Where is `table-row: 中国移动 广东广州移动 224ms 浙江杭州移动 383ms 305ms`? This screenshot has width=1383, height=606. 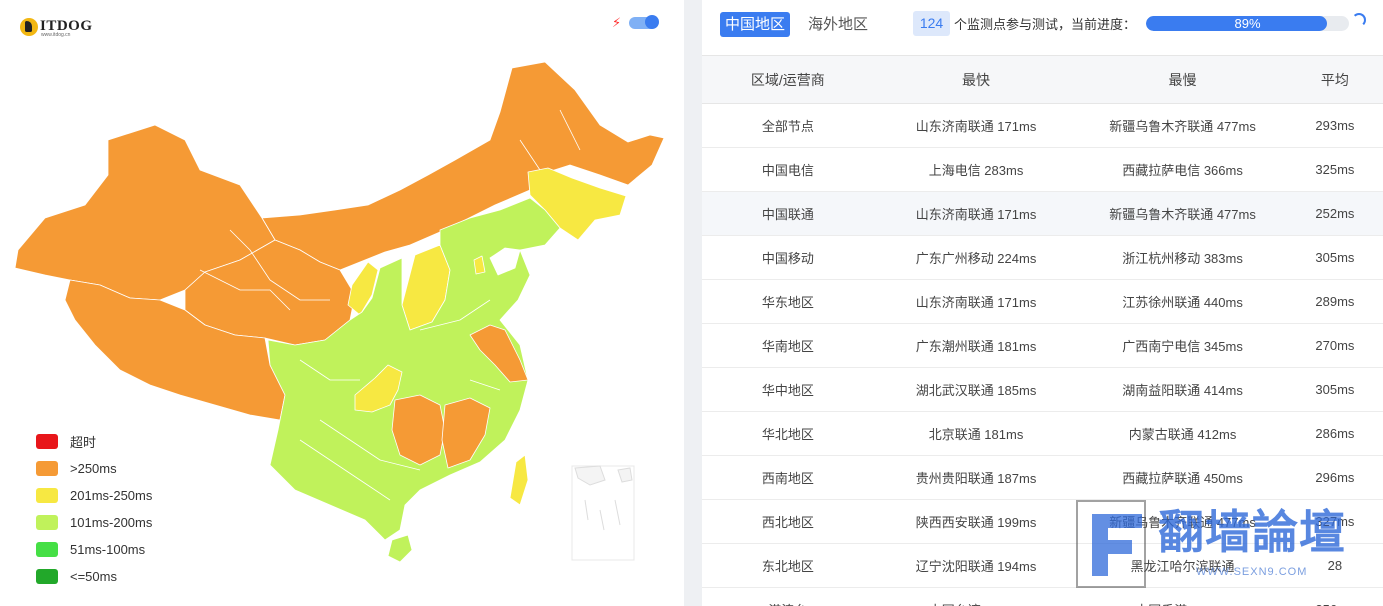 table-row: 中国移动 广东广州移动 224ms 浙江杭州移动 383ms 305ms is located at coordinates (1042, 257).